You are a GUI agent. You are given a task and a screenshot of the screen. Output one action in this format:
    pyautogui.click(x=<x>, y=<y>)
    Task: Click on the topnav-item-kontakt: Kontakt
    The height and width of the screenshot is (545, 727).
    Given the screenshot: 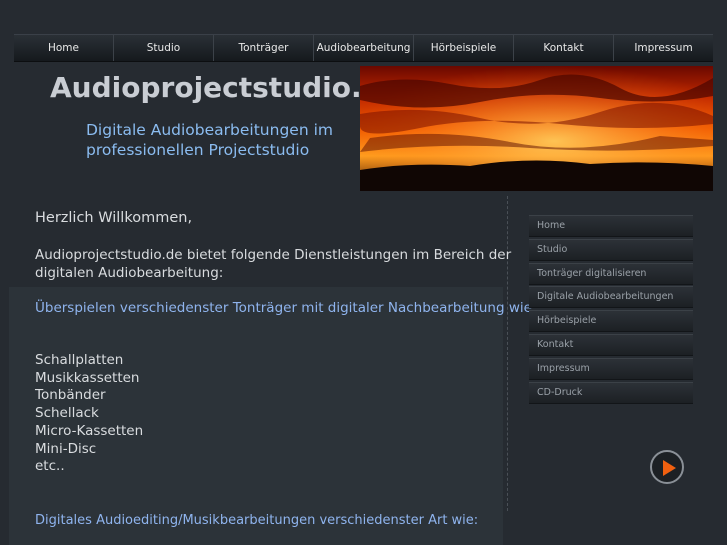 What is the action you would take?
    pyautogui.click(x=564, y=48)
    